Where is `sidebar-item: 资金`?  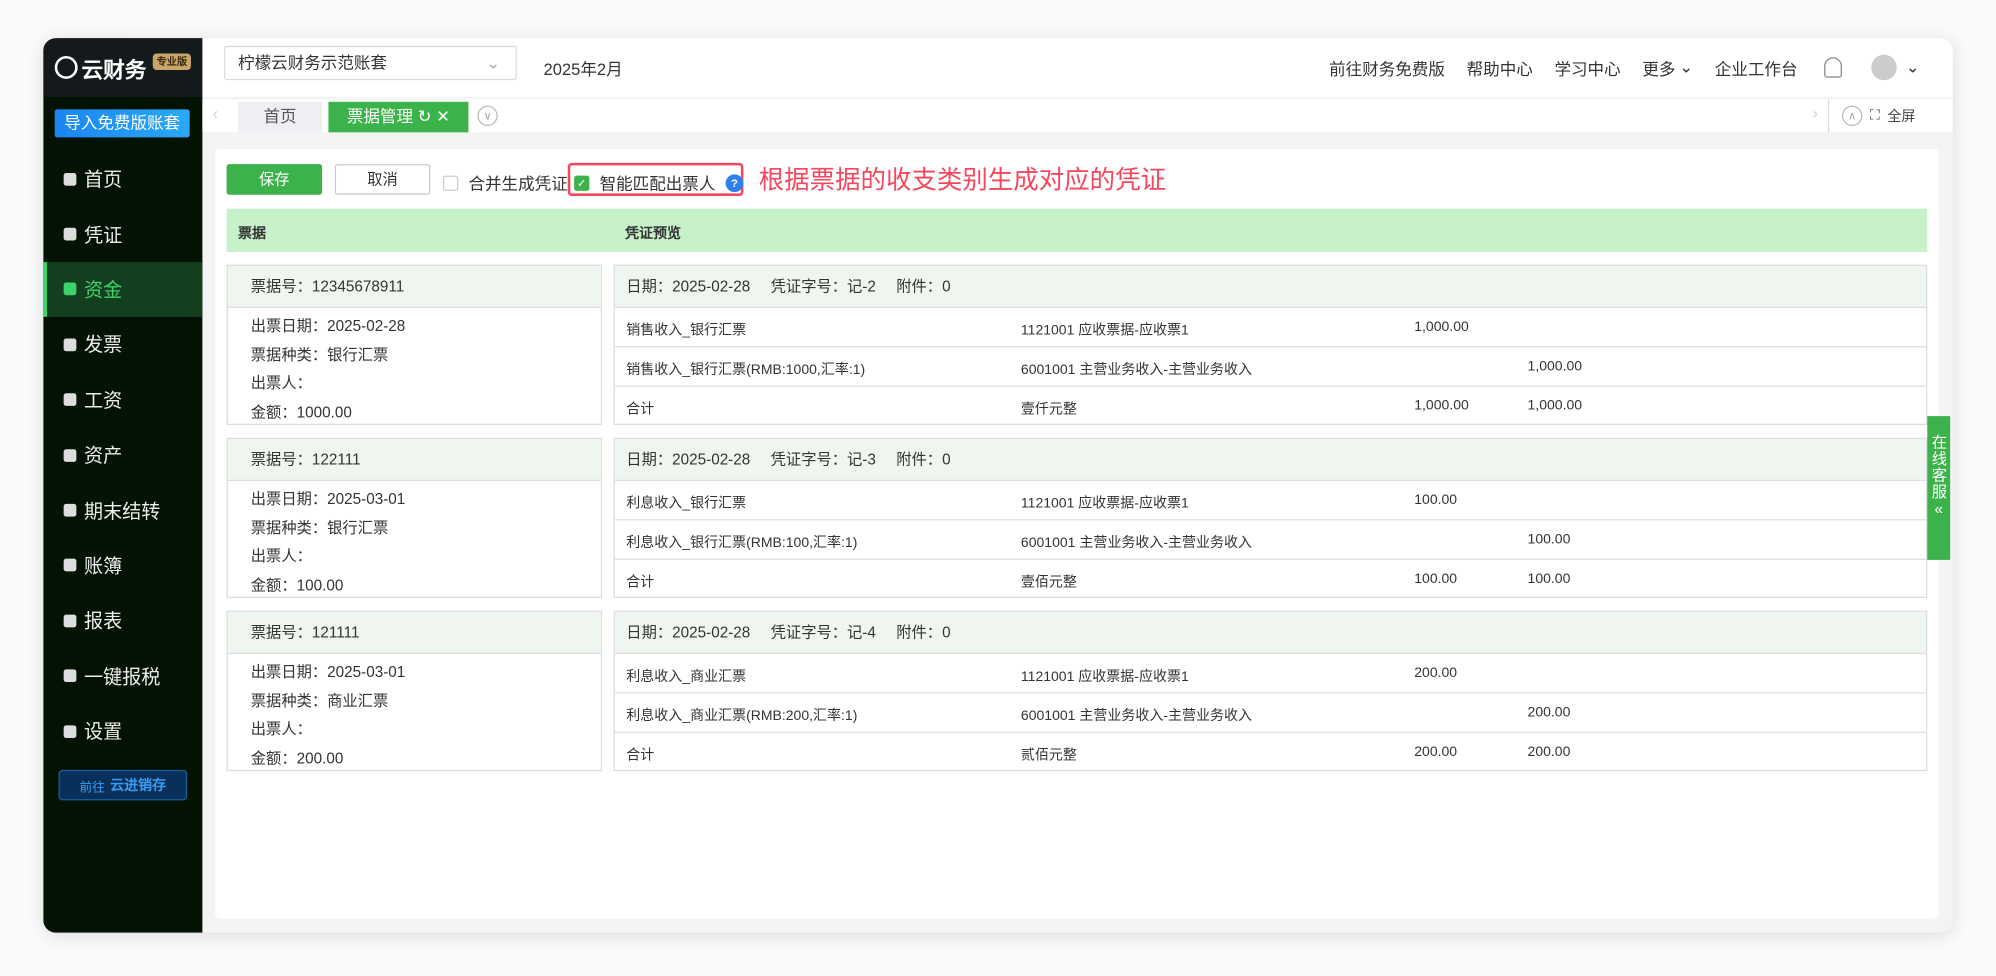 sidebar-item: 资金 is located at coordinates (123, 289).